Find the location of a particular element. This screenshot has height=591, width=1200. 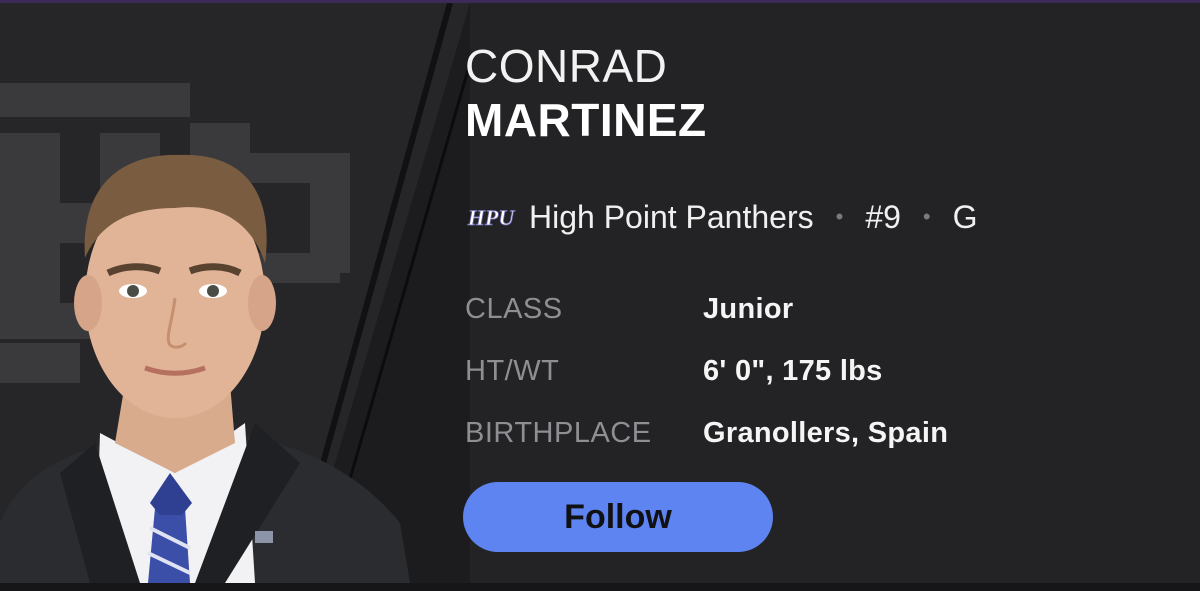

stat-row-class: CLASS Junior is located at coordinates (706, 309).